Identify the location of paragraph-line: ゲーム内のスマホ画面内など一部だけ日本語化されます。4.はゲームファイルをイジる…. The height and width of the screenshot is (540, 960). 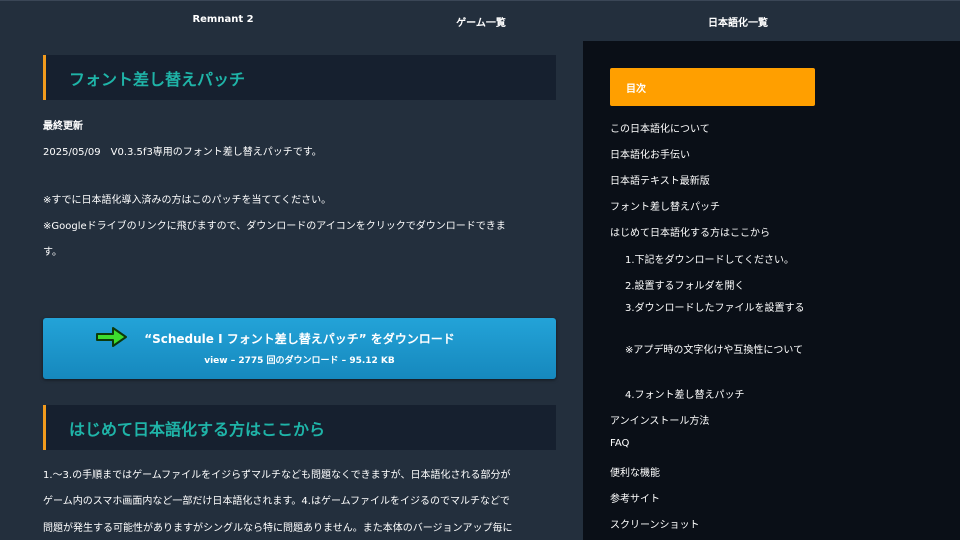
(276, 501).